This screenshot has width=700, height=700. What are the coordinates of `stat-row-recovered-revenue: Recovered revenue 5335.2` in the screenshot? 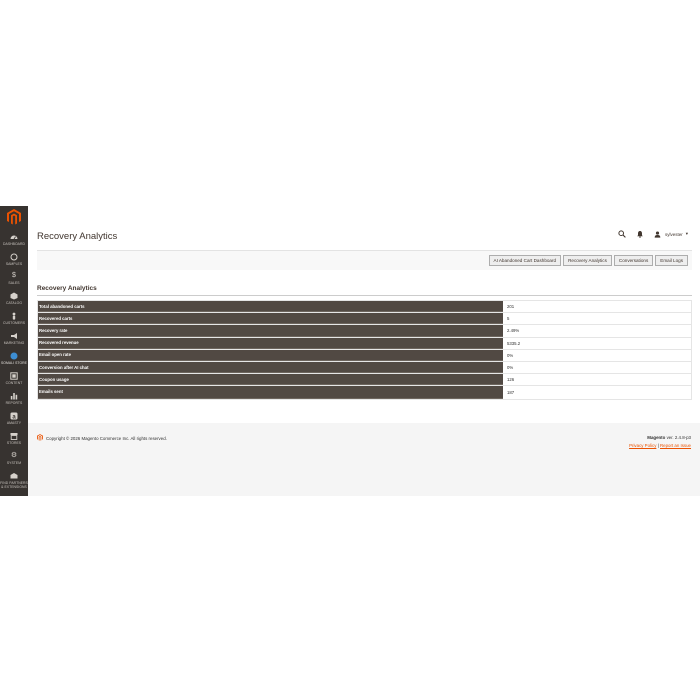 It's located at (364, 343).